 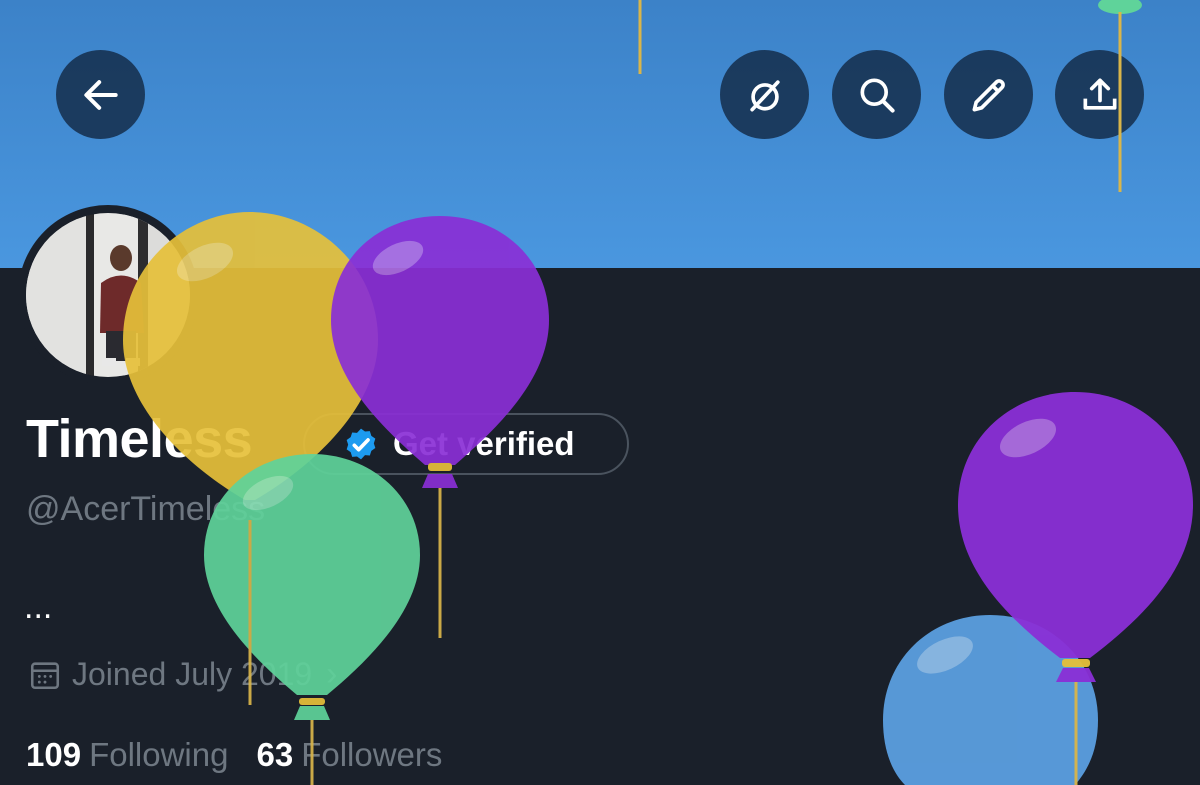 I want to click on profile-photo, so click(x=108, y=295).